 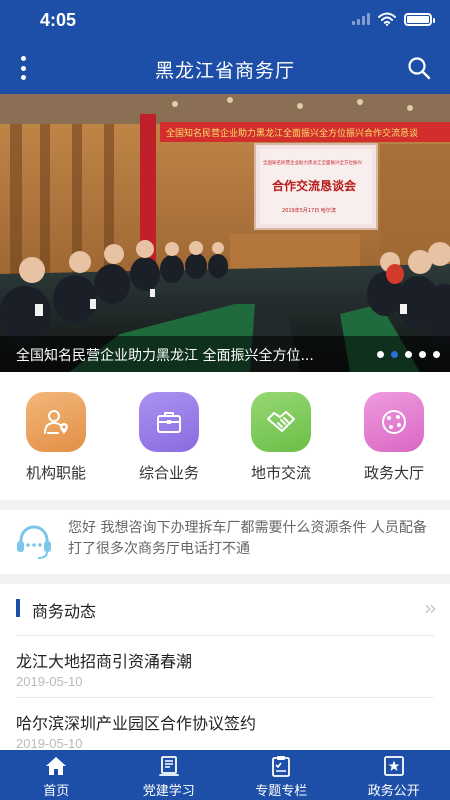 I want to click on tab-home: 首页, so click(x=56, y=775).